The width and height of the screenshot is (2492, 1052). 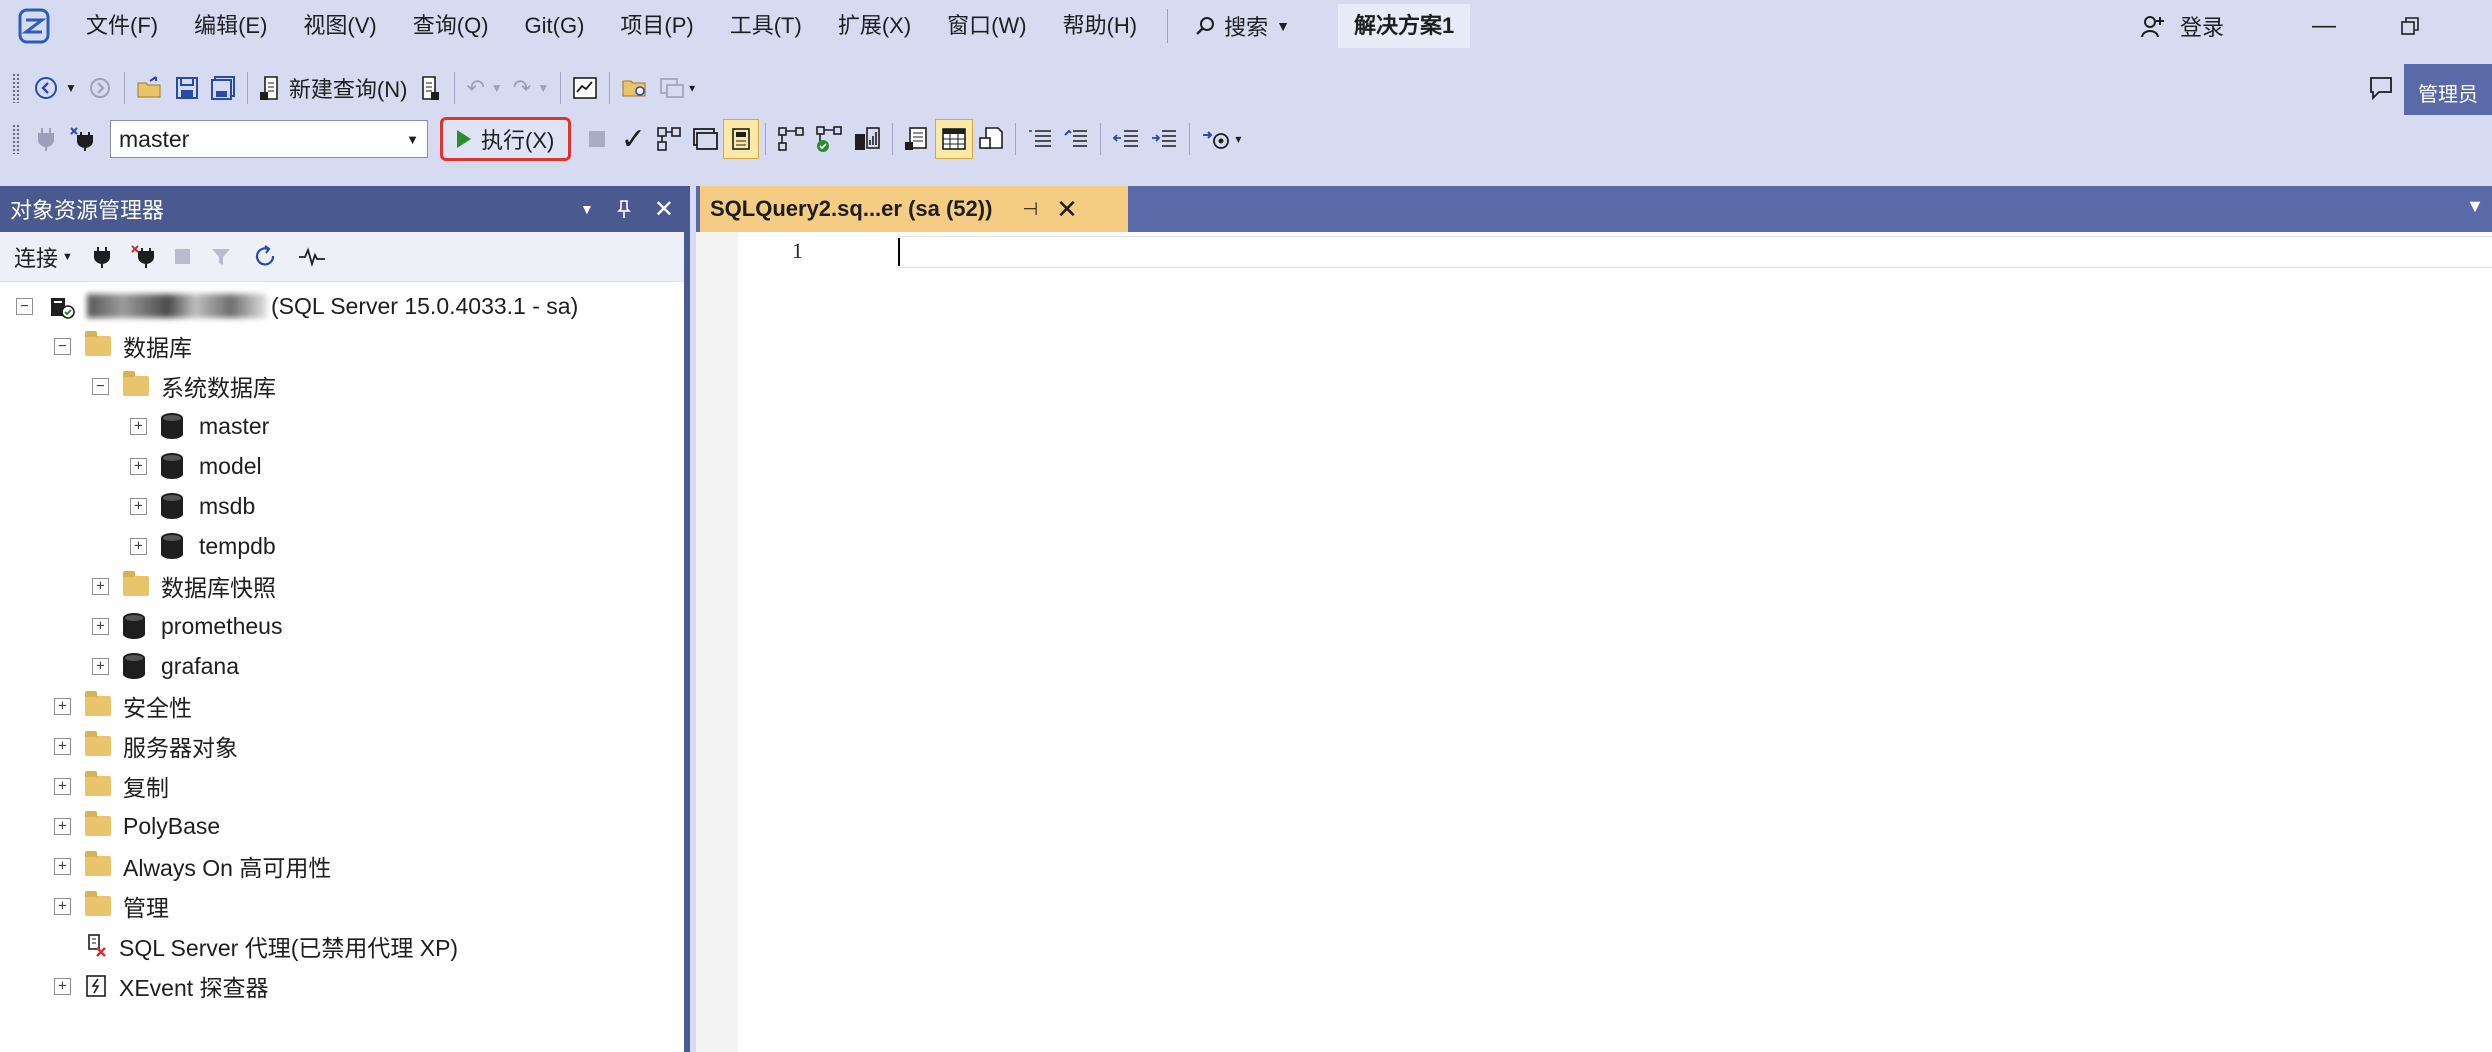 What do you see at coordinates (102, 257) in the screenshot?
I see `connect-object-explorer-button` at bounding box center [102, 257].